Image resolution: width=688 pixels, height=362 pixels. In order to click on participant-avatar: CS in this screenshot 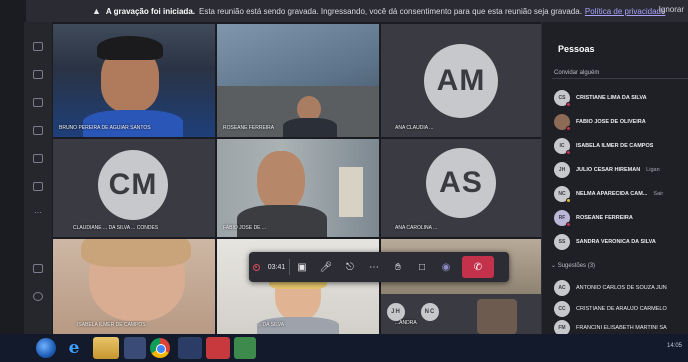, I will do `click(562, 98)`.